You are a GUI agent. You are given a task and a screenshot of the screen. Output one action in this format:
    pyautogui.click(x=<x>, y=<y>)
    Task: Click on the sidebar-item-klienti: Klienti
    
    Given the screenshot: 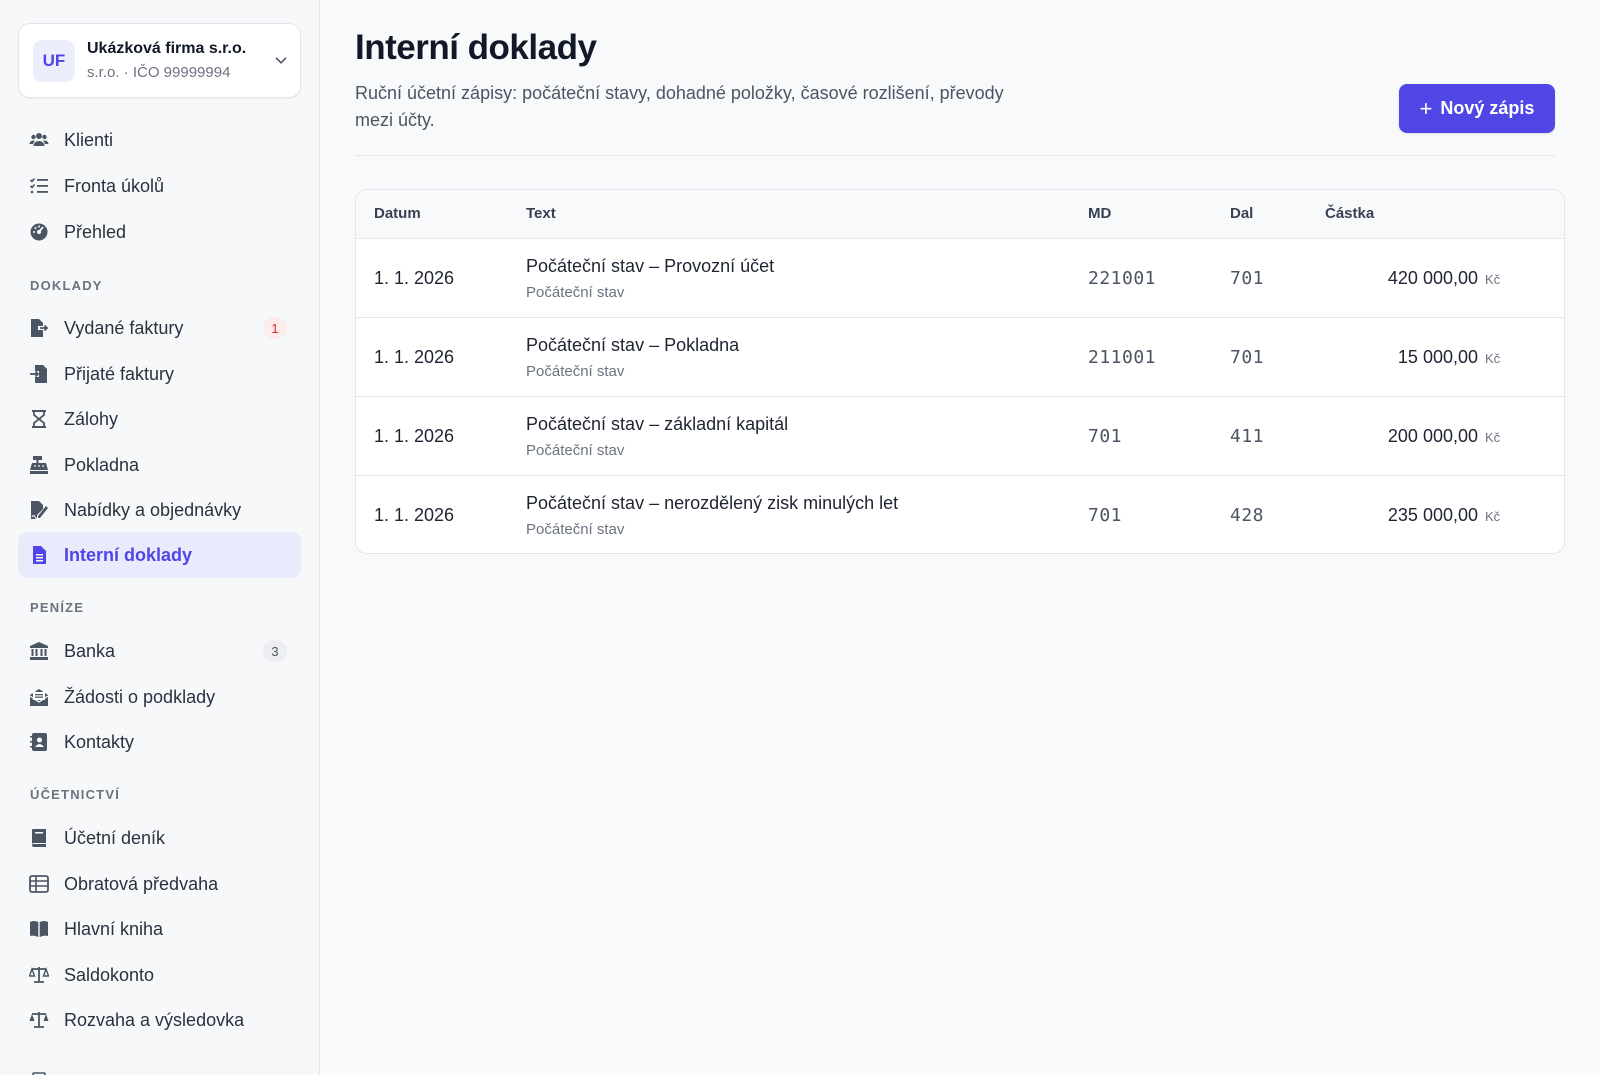 What is the action you would take?
    pyautogui.click(x=159, y=140)
    